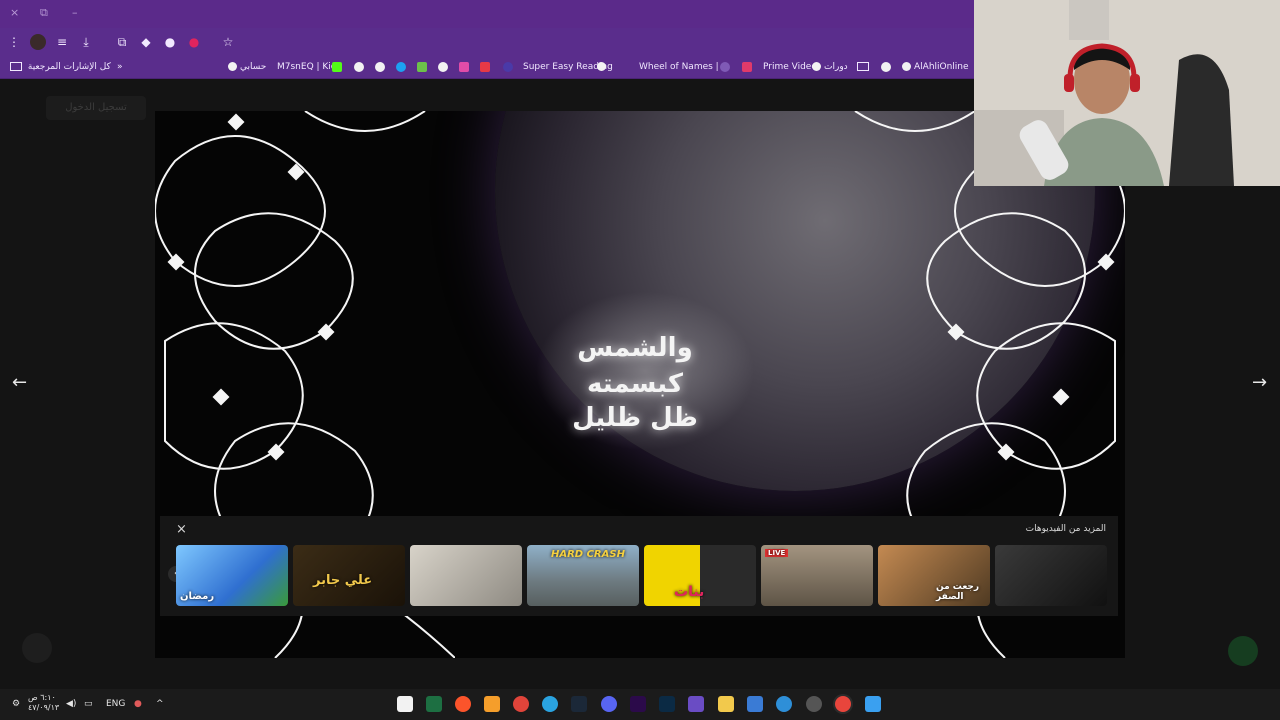 This screenshot has width=1280, height=720. What do you see at coordinates (700, 575) in the screenshot?
I see `video-thumbnail: بنات` at bounding box center [700, 575].